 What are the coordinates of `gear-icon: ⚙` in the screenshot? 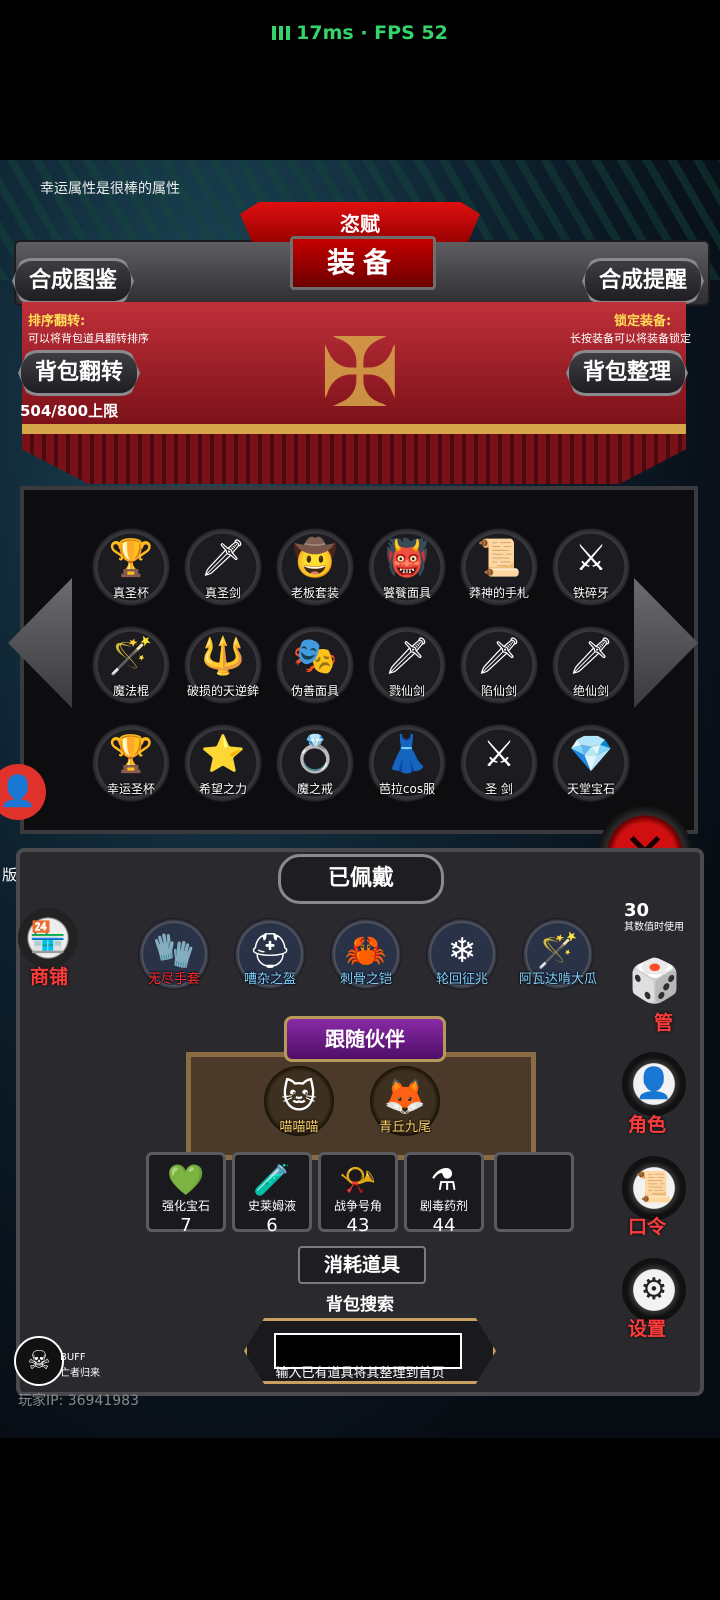 It's located at (654, 1289).